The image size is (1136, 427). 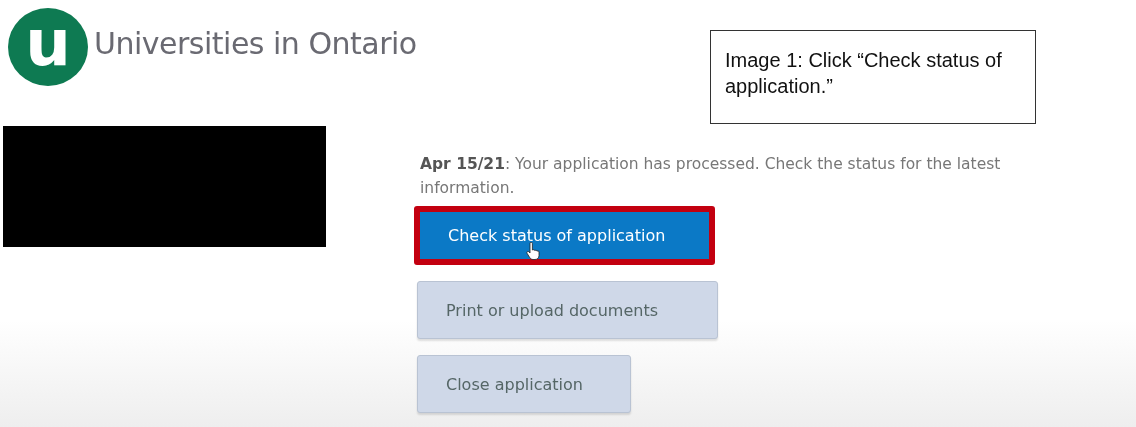 What do you see at coordinates (873, 77) in the screenshot?
I see `annotation-note: Image 1: Click “Check status of application.”` at bounding box center [873, 77].